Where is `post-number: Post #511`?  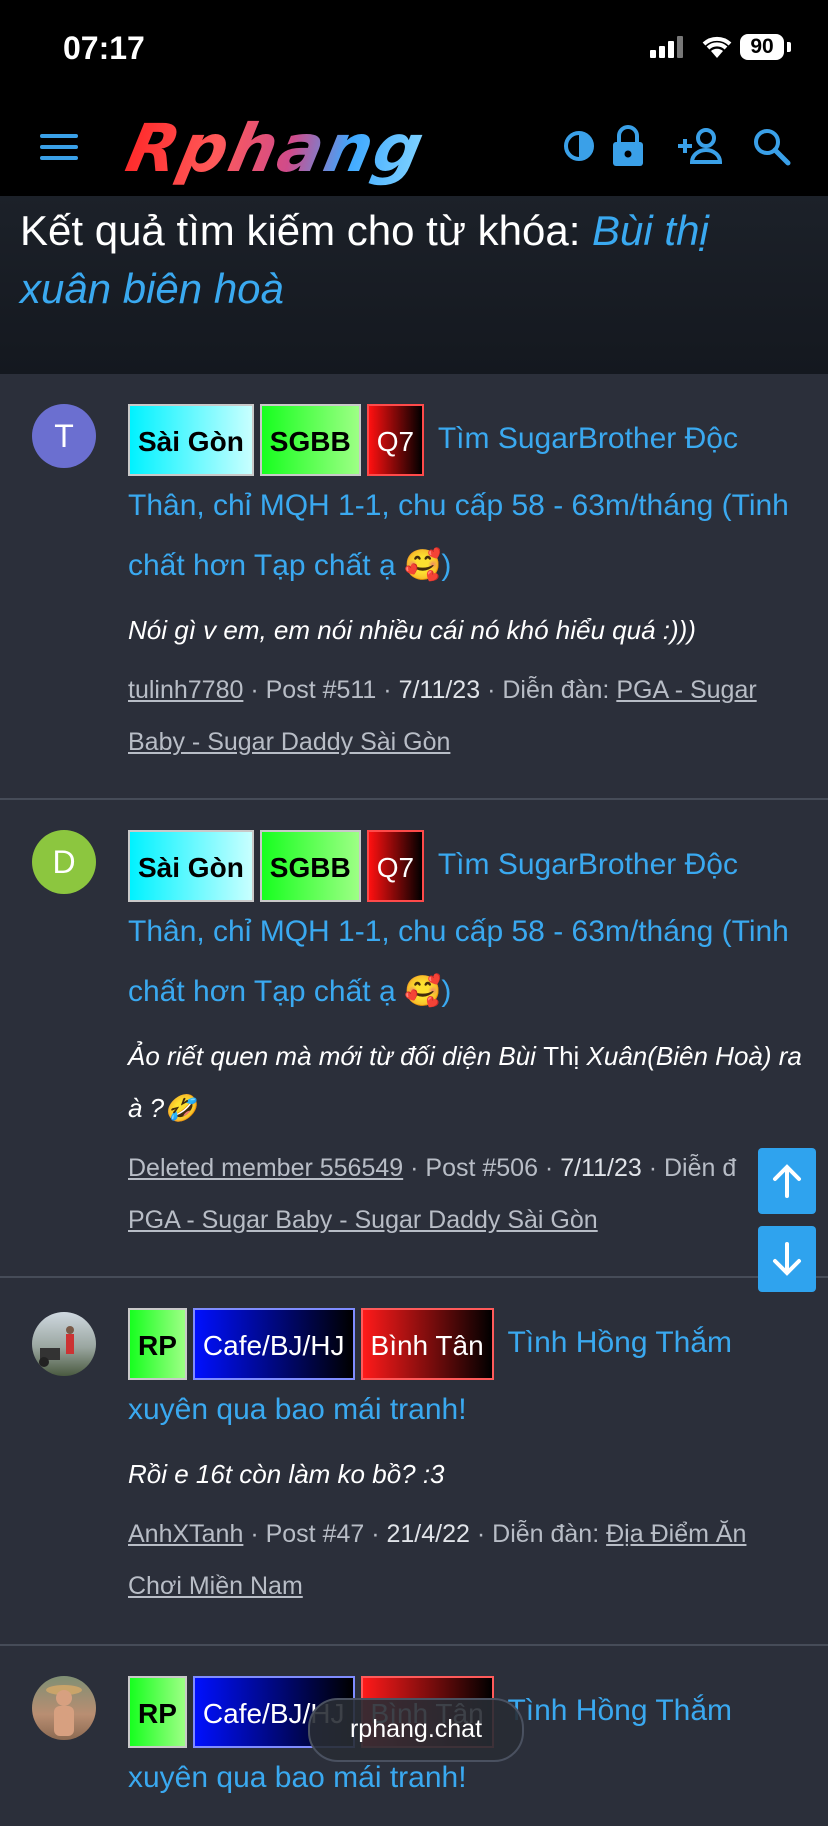
post-number: Post #511 is located at coordinates (321, 690).